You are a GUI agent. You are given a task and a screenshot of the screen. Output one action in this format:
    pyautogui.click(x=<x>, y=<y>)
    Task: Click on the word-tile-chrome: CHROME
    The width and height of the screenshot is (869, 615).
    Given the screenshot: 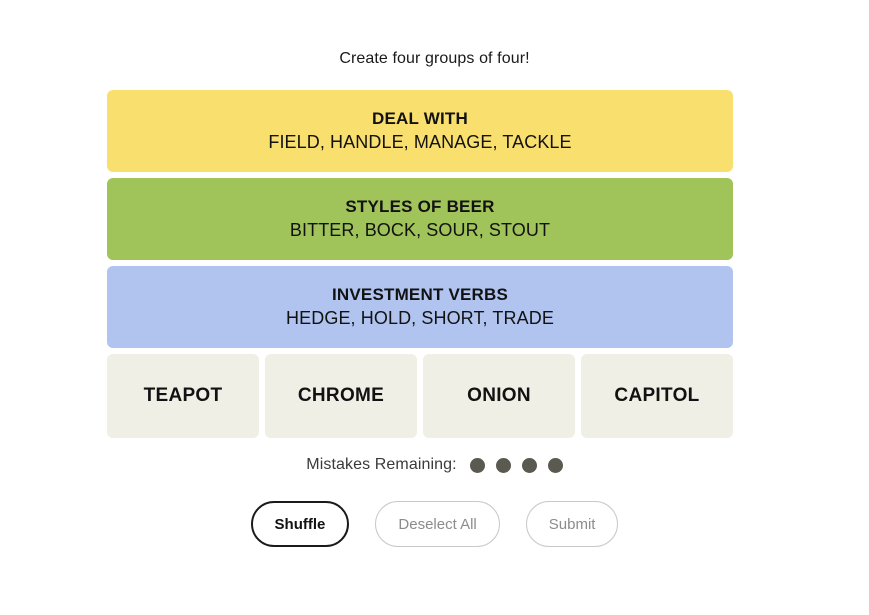 What is the action you would take?
    pyautogui.click(x=341, y=396)
    